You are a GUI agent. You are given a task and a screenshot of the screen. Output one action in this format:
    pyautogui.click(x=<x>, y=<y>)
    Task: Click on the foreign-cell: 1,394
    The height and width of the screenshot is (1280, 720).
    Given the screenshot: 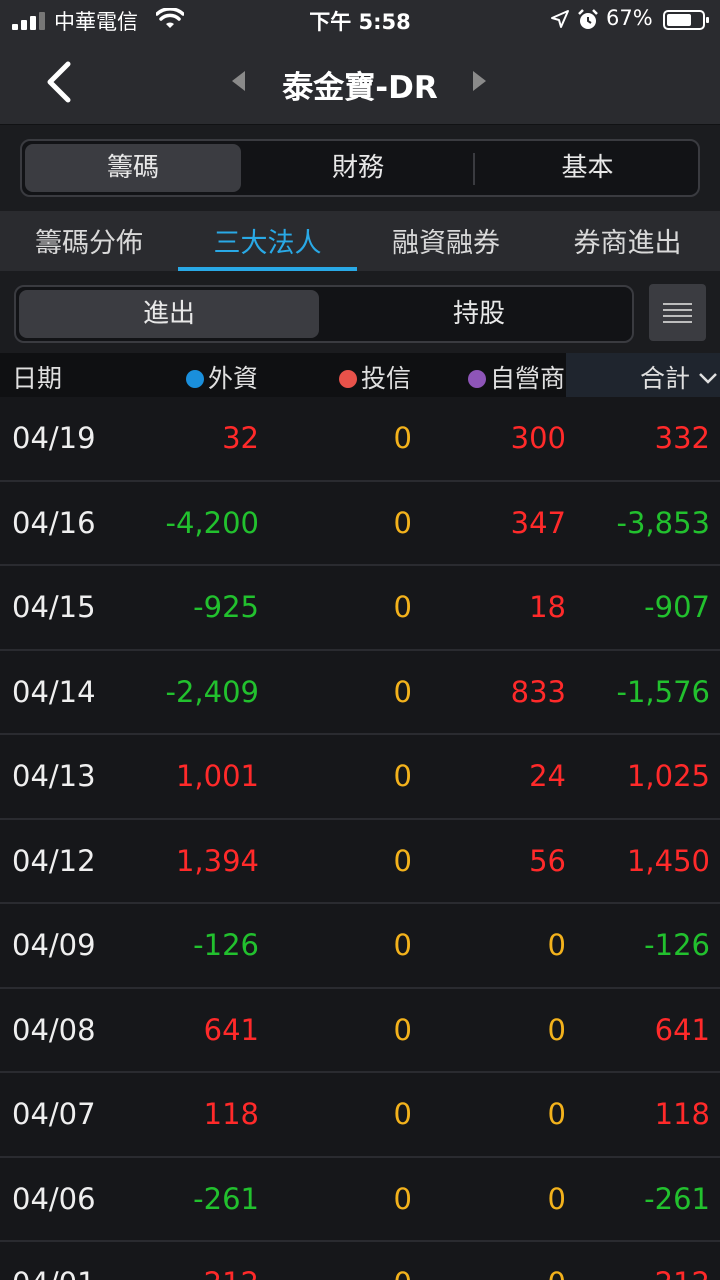 What is the action you would take?
    pyautogui.click(x=217, y=860)
    